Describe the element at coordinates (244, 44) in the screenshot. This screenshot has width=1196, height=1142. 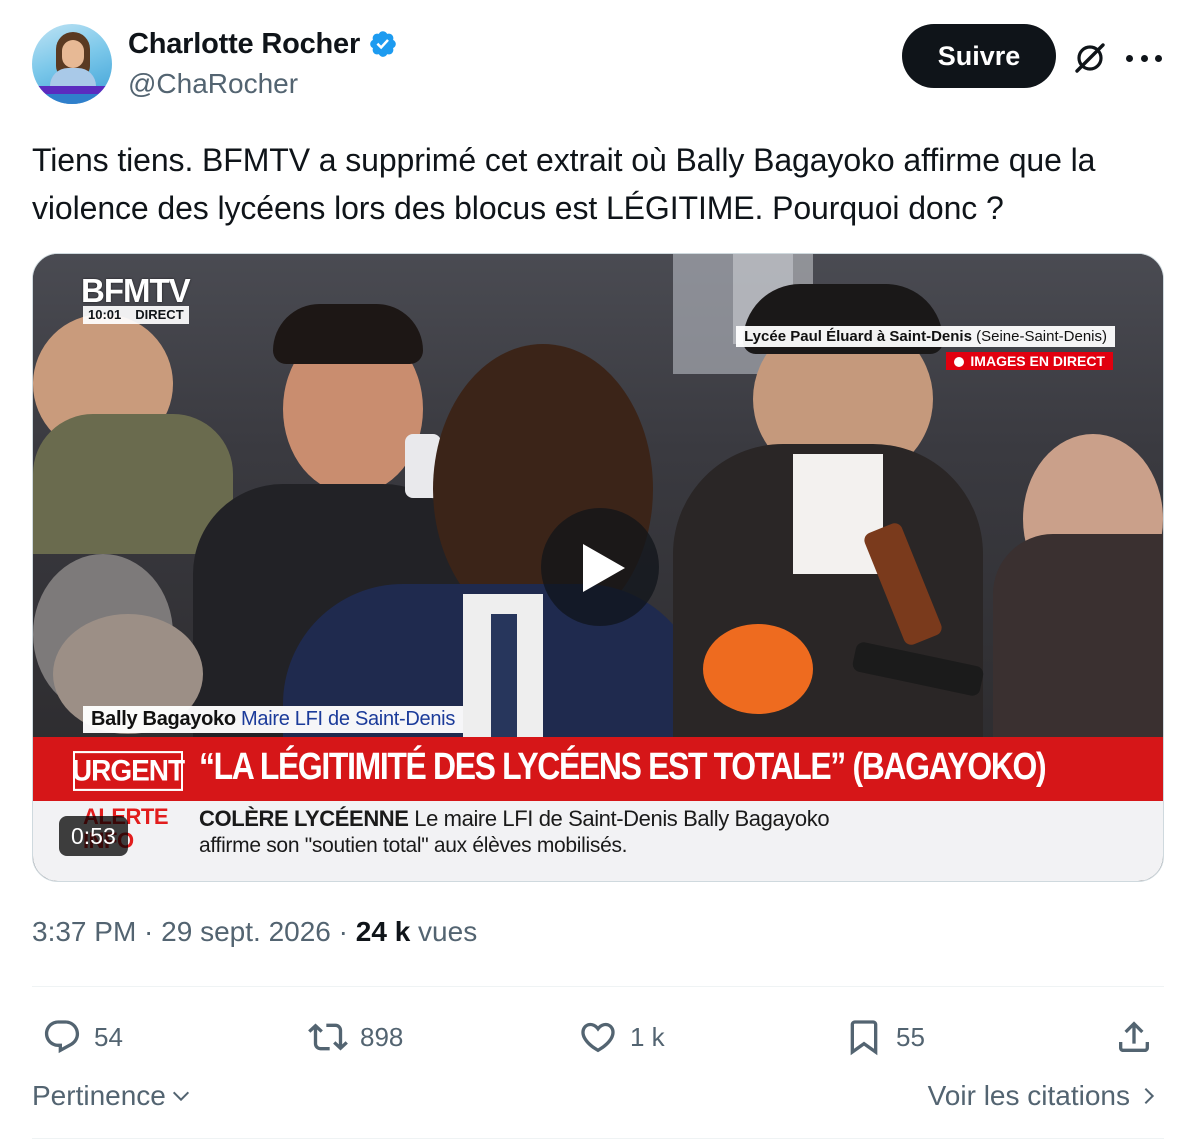
I see `author-display-name: Charlotte Rocher` at that location.